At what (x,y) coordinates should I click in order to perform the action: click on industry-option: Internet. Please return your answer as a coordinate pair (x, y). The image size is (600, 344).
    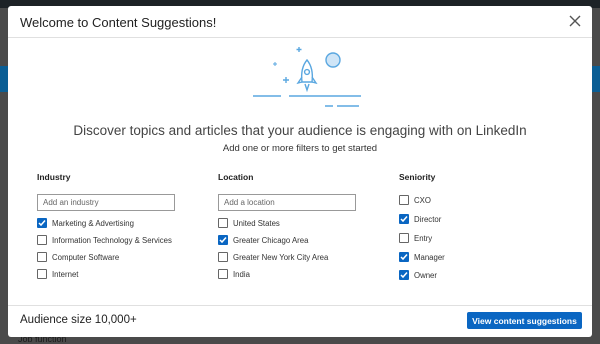
    Looking at the image, I should click on (57, 274).